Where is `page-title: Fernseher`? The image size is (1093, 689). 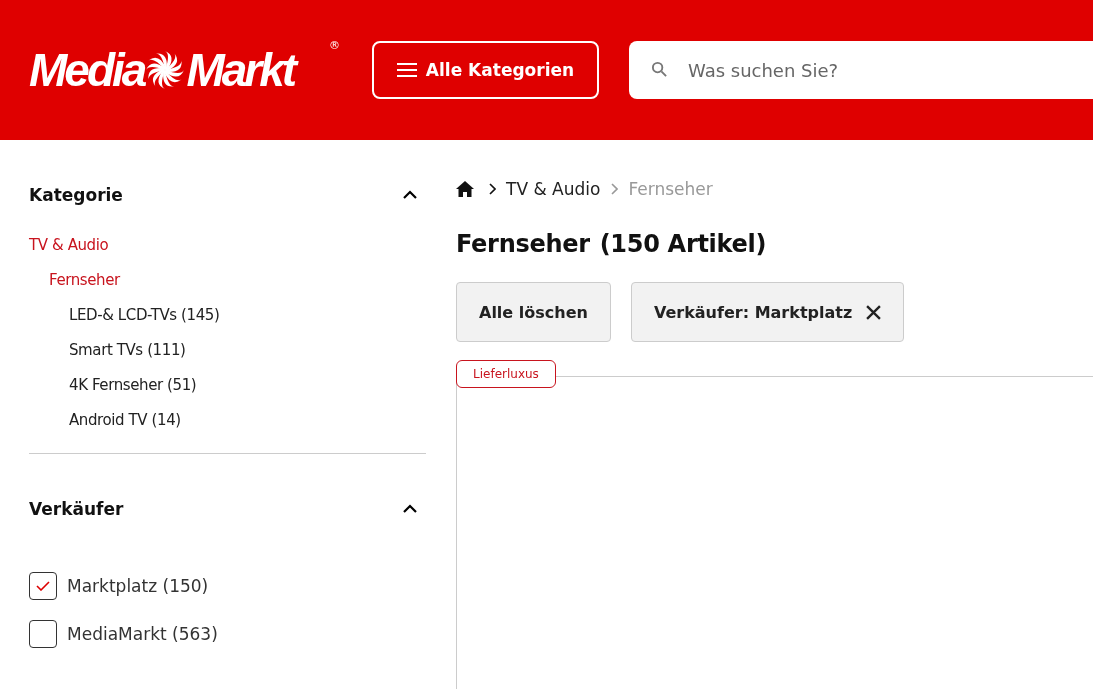
page-title: Fernseher is located at coordinates (523, 244).